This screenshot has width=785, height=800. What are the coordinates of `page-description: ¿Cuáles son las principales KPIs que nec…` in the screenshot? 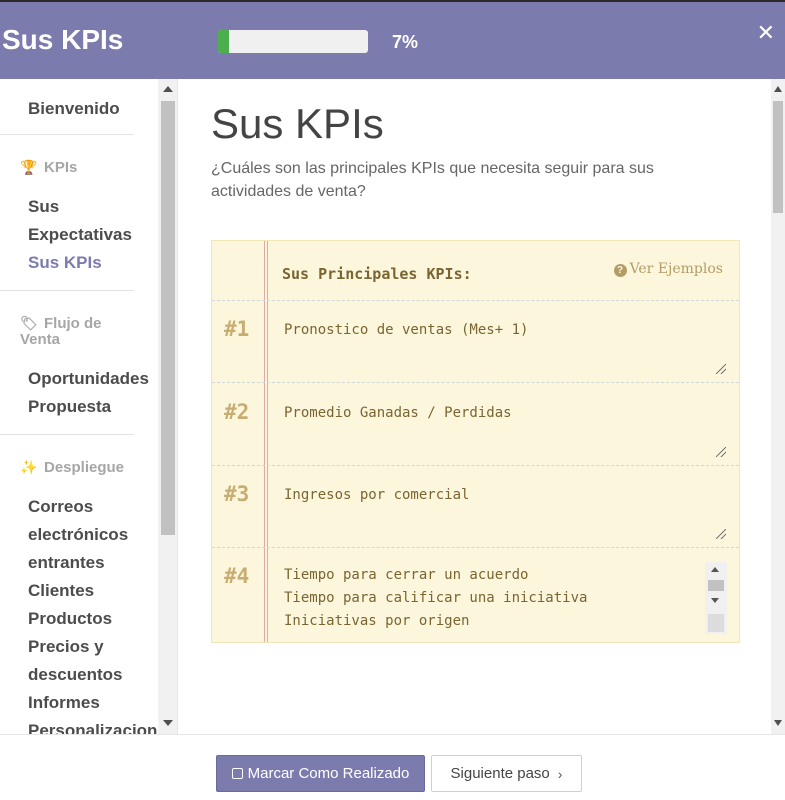 It's located at (432, 180).